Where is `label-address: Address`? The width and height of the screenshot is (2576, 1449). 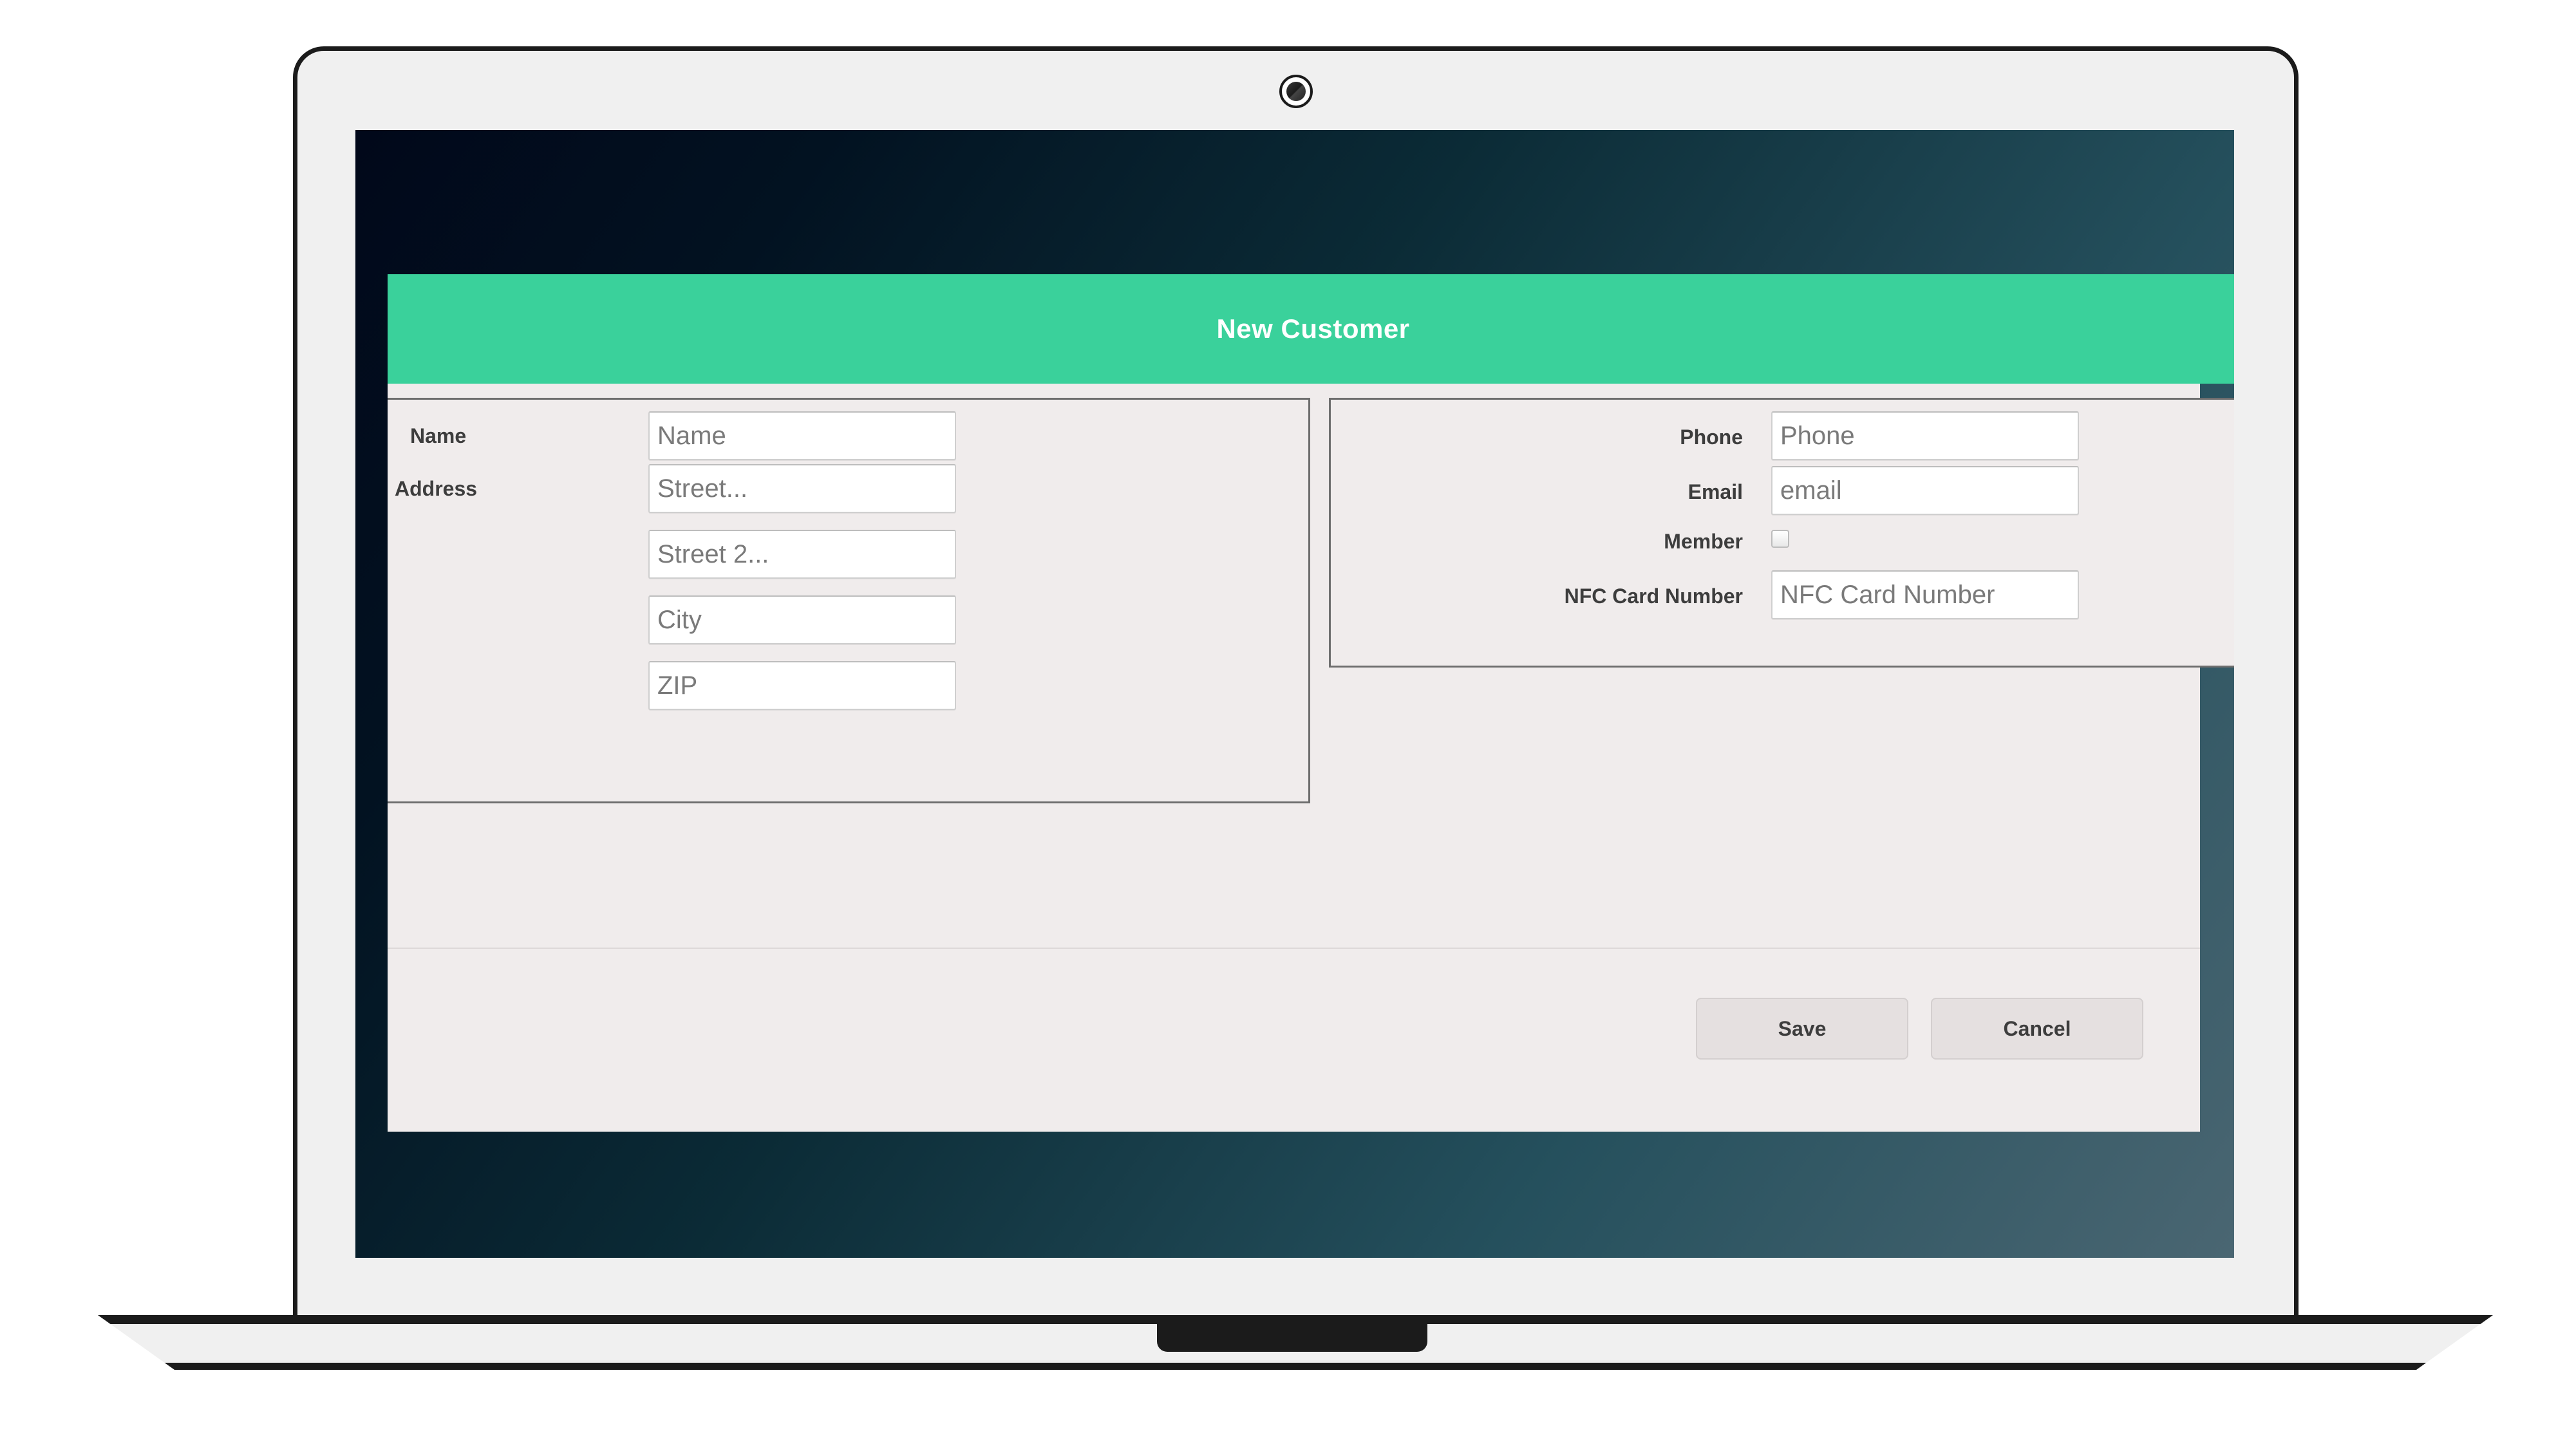
label-address: Address is located at coordinates (436, 488).